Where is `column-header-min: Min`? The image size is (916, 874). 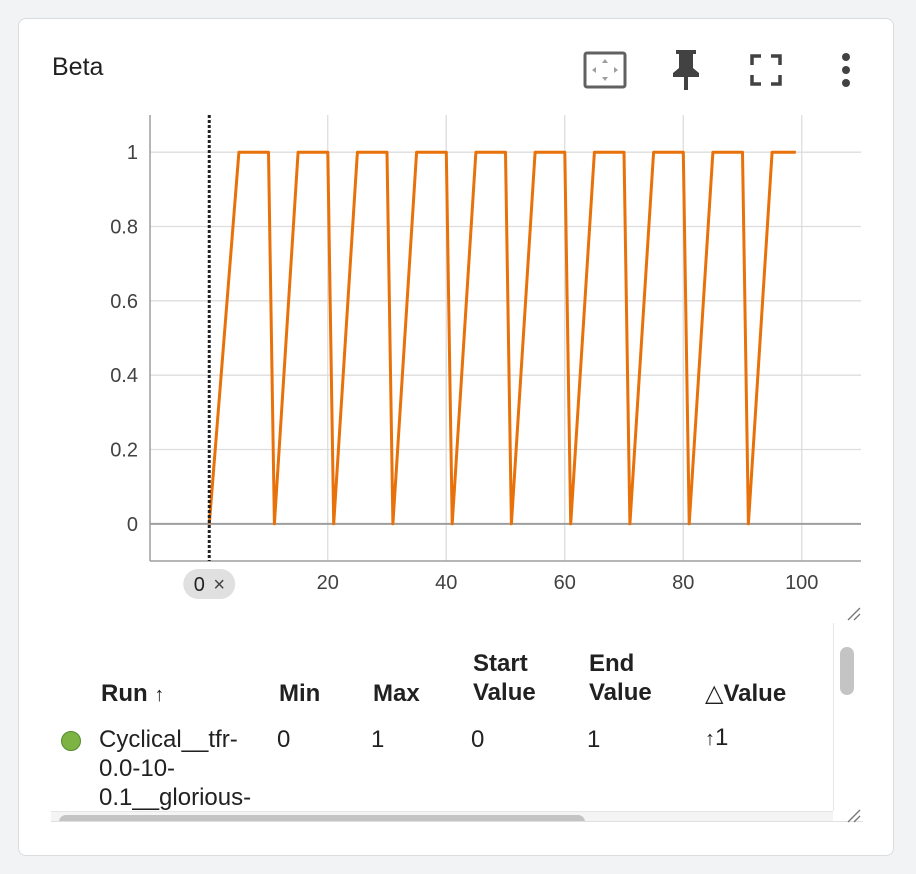 column-header-min: Min is located at coordinates (299, 693).